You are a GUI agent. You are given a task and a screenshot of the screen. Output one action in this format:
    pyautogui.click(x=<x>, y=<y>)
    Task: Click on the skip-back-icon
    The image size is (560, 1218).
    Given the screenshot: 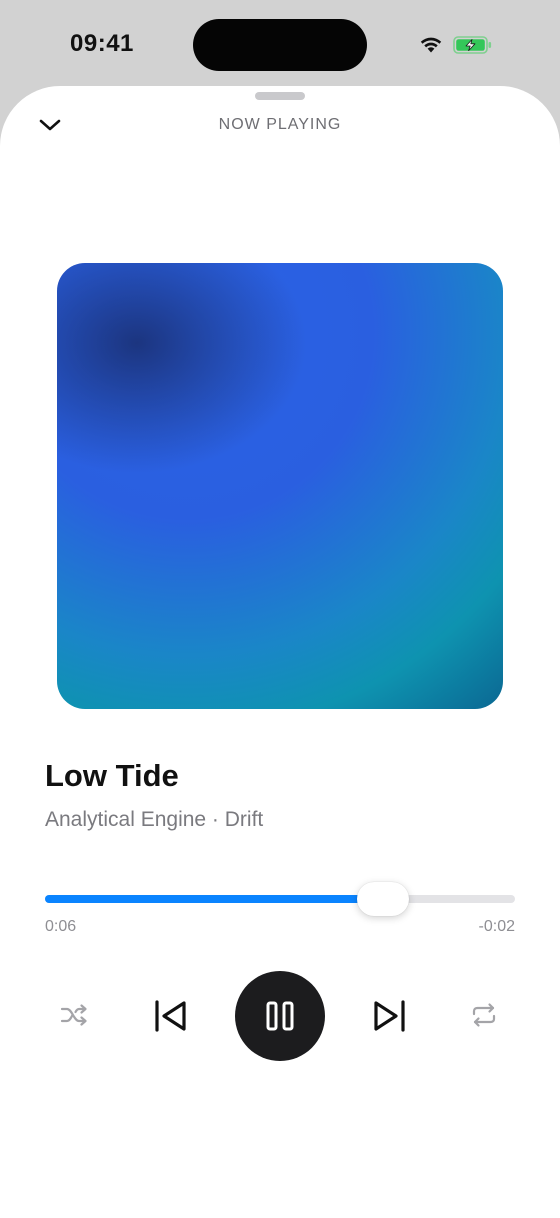 What is the action you would take?
    pyautogui.click(x=170, y=1016)
    